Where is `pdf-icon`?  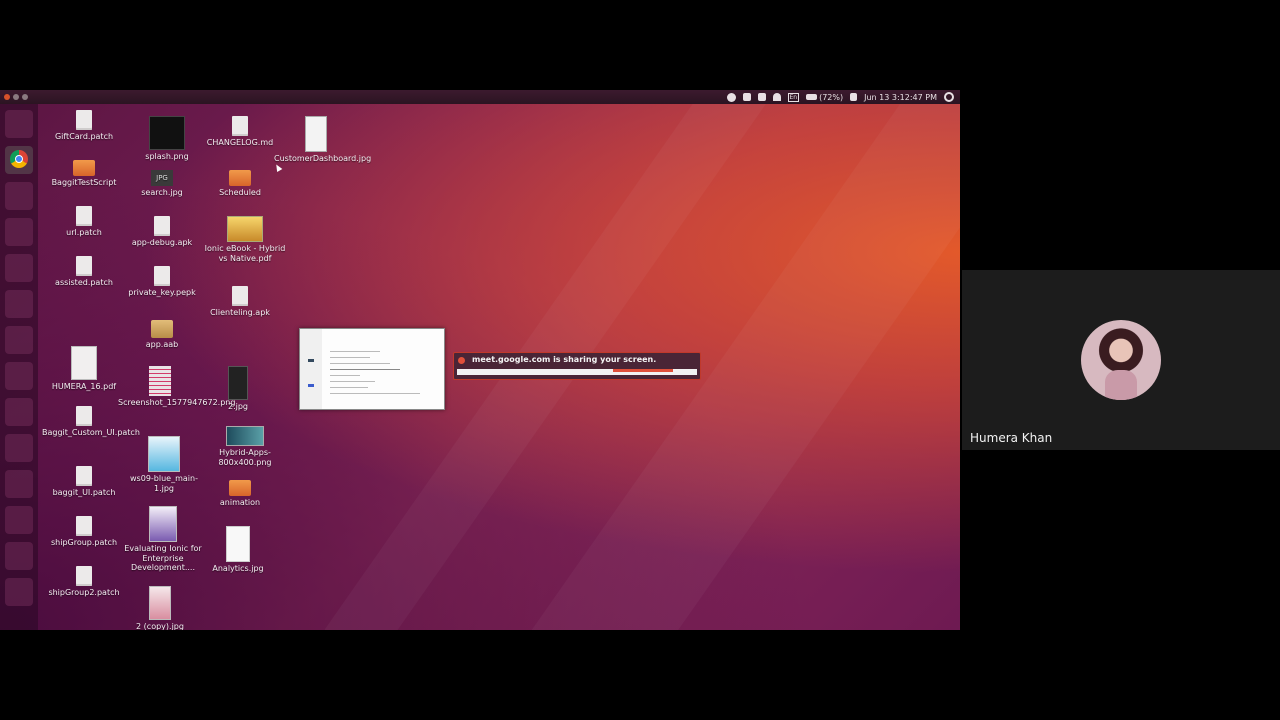 pdf-icon is located at coordinates (84, 363).